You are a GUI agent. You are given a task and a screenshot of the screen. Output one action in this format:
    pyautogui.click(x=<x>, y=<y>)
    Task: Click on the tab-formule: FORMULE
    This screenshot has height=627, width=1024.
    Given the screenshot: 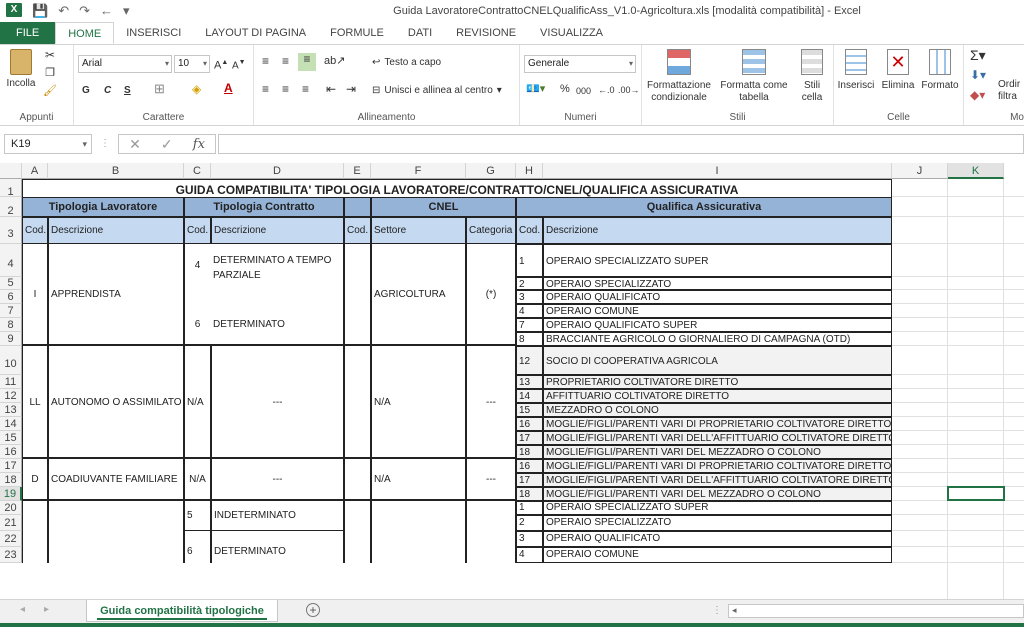 What is the action you would take?
    pyautogui.click(x=357, y=33)
    